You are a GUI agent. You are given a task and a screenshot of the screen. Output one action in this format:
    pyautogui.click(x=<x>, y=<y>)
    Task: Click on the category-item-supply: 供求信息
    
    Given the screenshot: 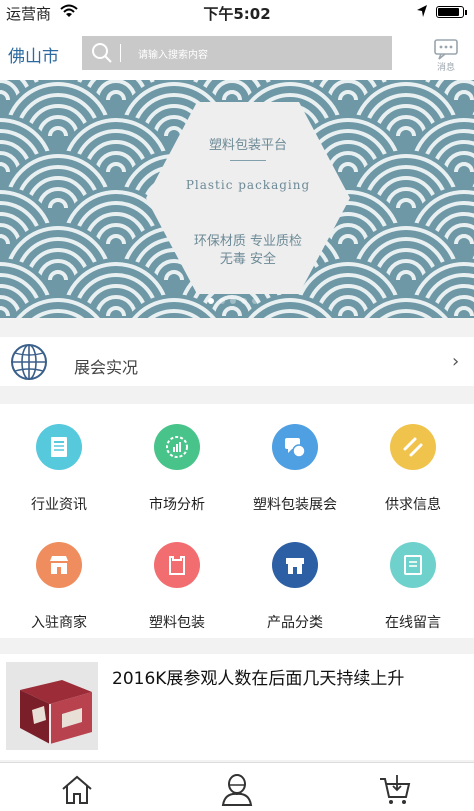 What is the action you would take?
    pyautogui.click(x=413, y=459)
    